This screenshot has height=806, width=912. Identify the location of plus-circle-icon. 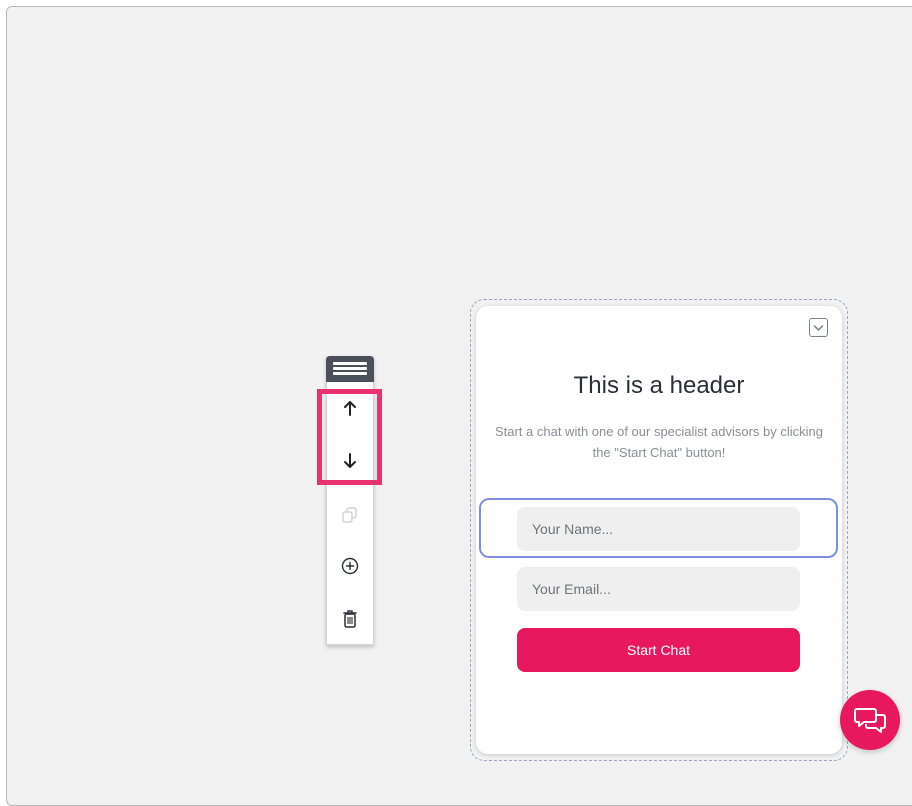
(350, 566).